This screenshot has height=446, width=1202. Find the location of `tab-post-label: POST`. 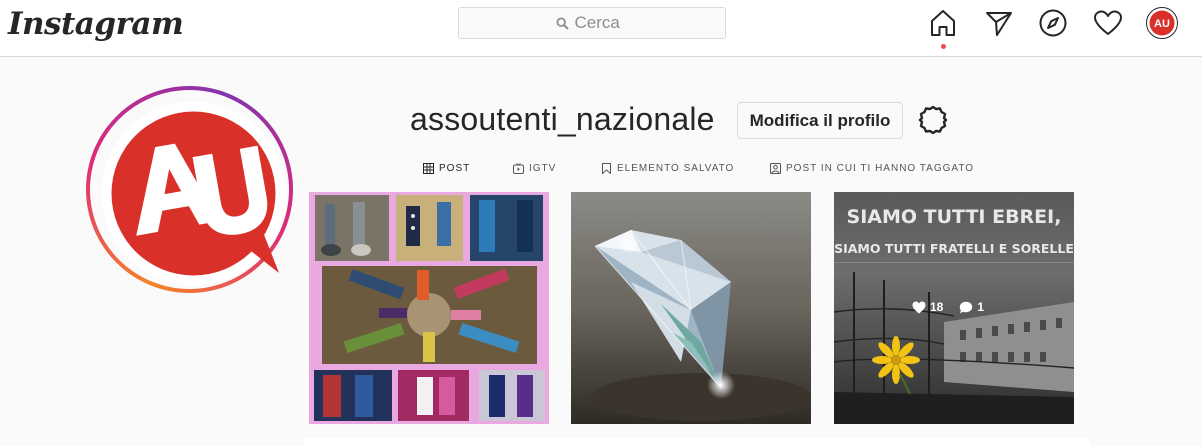

tab-post-label: POST is located at coordinates (455, 168).